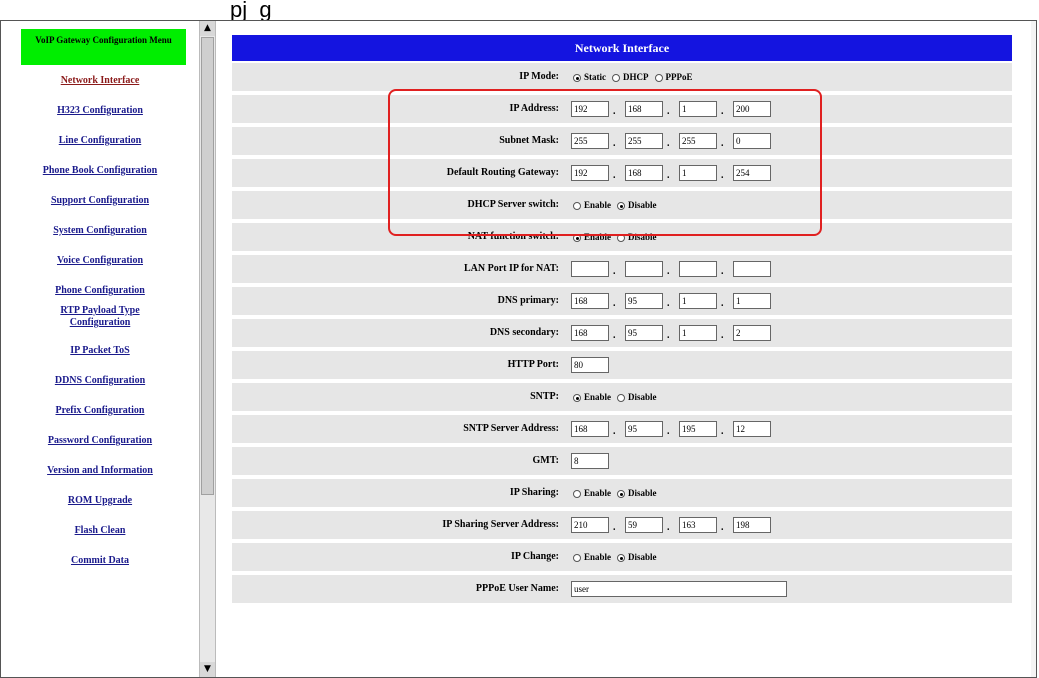 Image resolution: width=1039 pixels, height=678 pixels. What do you see at coordinates (644, 301) in the screenshot?
I see `dns-primary-octet-2: 95` at bounding box center [644, 301].